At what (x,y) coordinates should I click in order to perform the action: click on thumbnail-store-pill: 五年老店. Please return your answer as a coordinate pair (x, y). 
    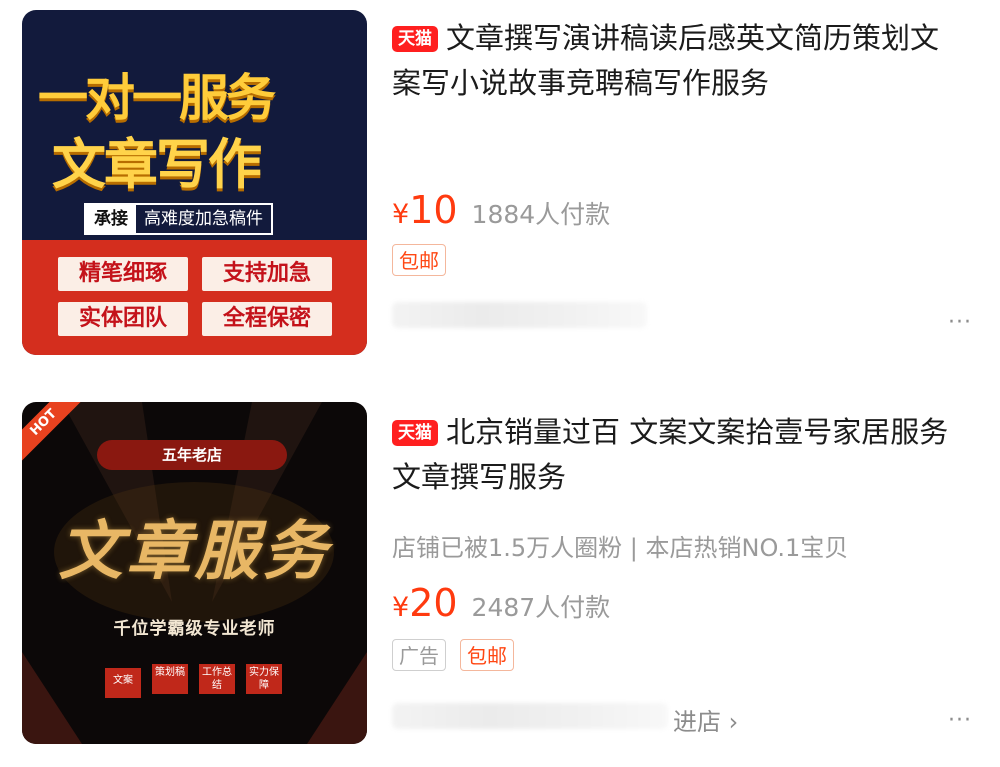
    Looking at the image, I should click on (192, 455).